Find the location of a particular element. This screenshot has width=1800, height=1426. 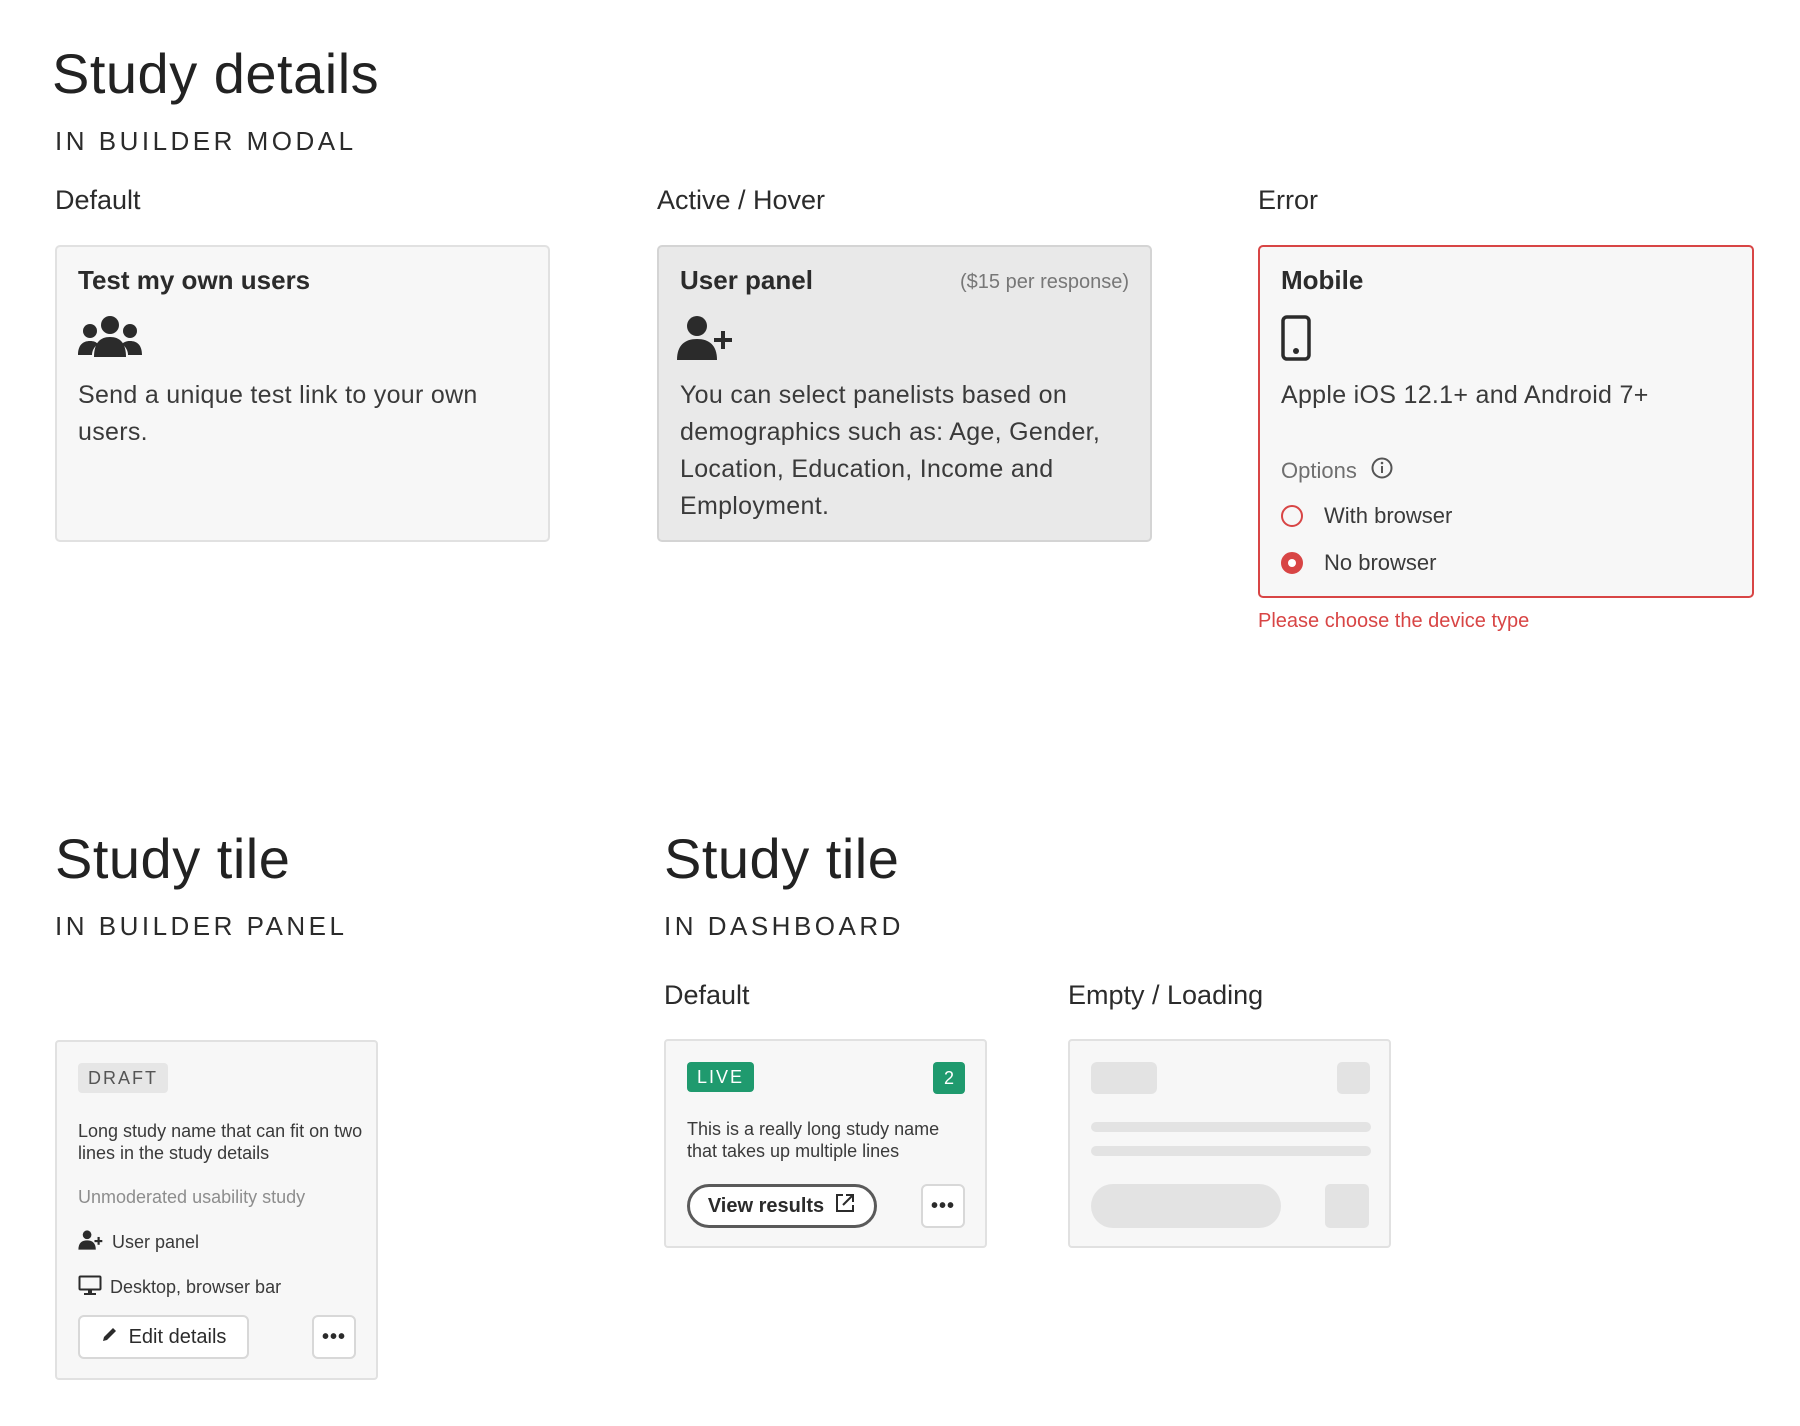

status-badge-live: LIVE is located at coordinates (721, 1077).